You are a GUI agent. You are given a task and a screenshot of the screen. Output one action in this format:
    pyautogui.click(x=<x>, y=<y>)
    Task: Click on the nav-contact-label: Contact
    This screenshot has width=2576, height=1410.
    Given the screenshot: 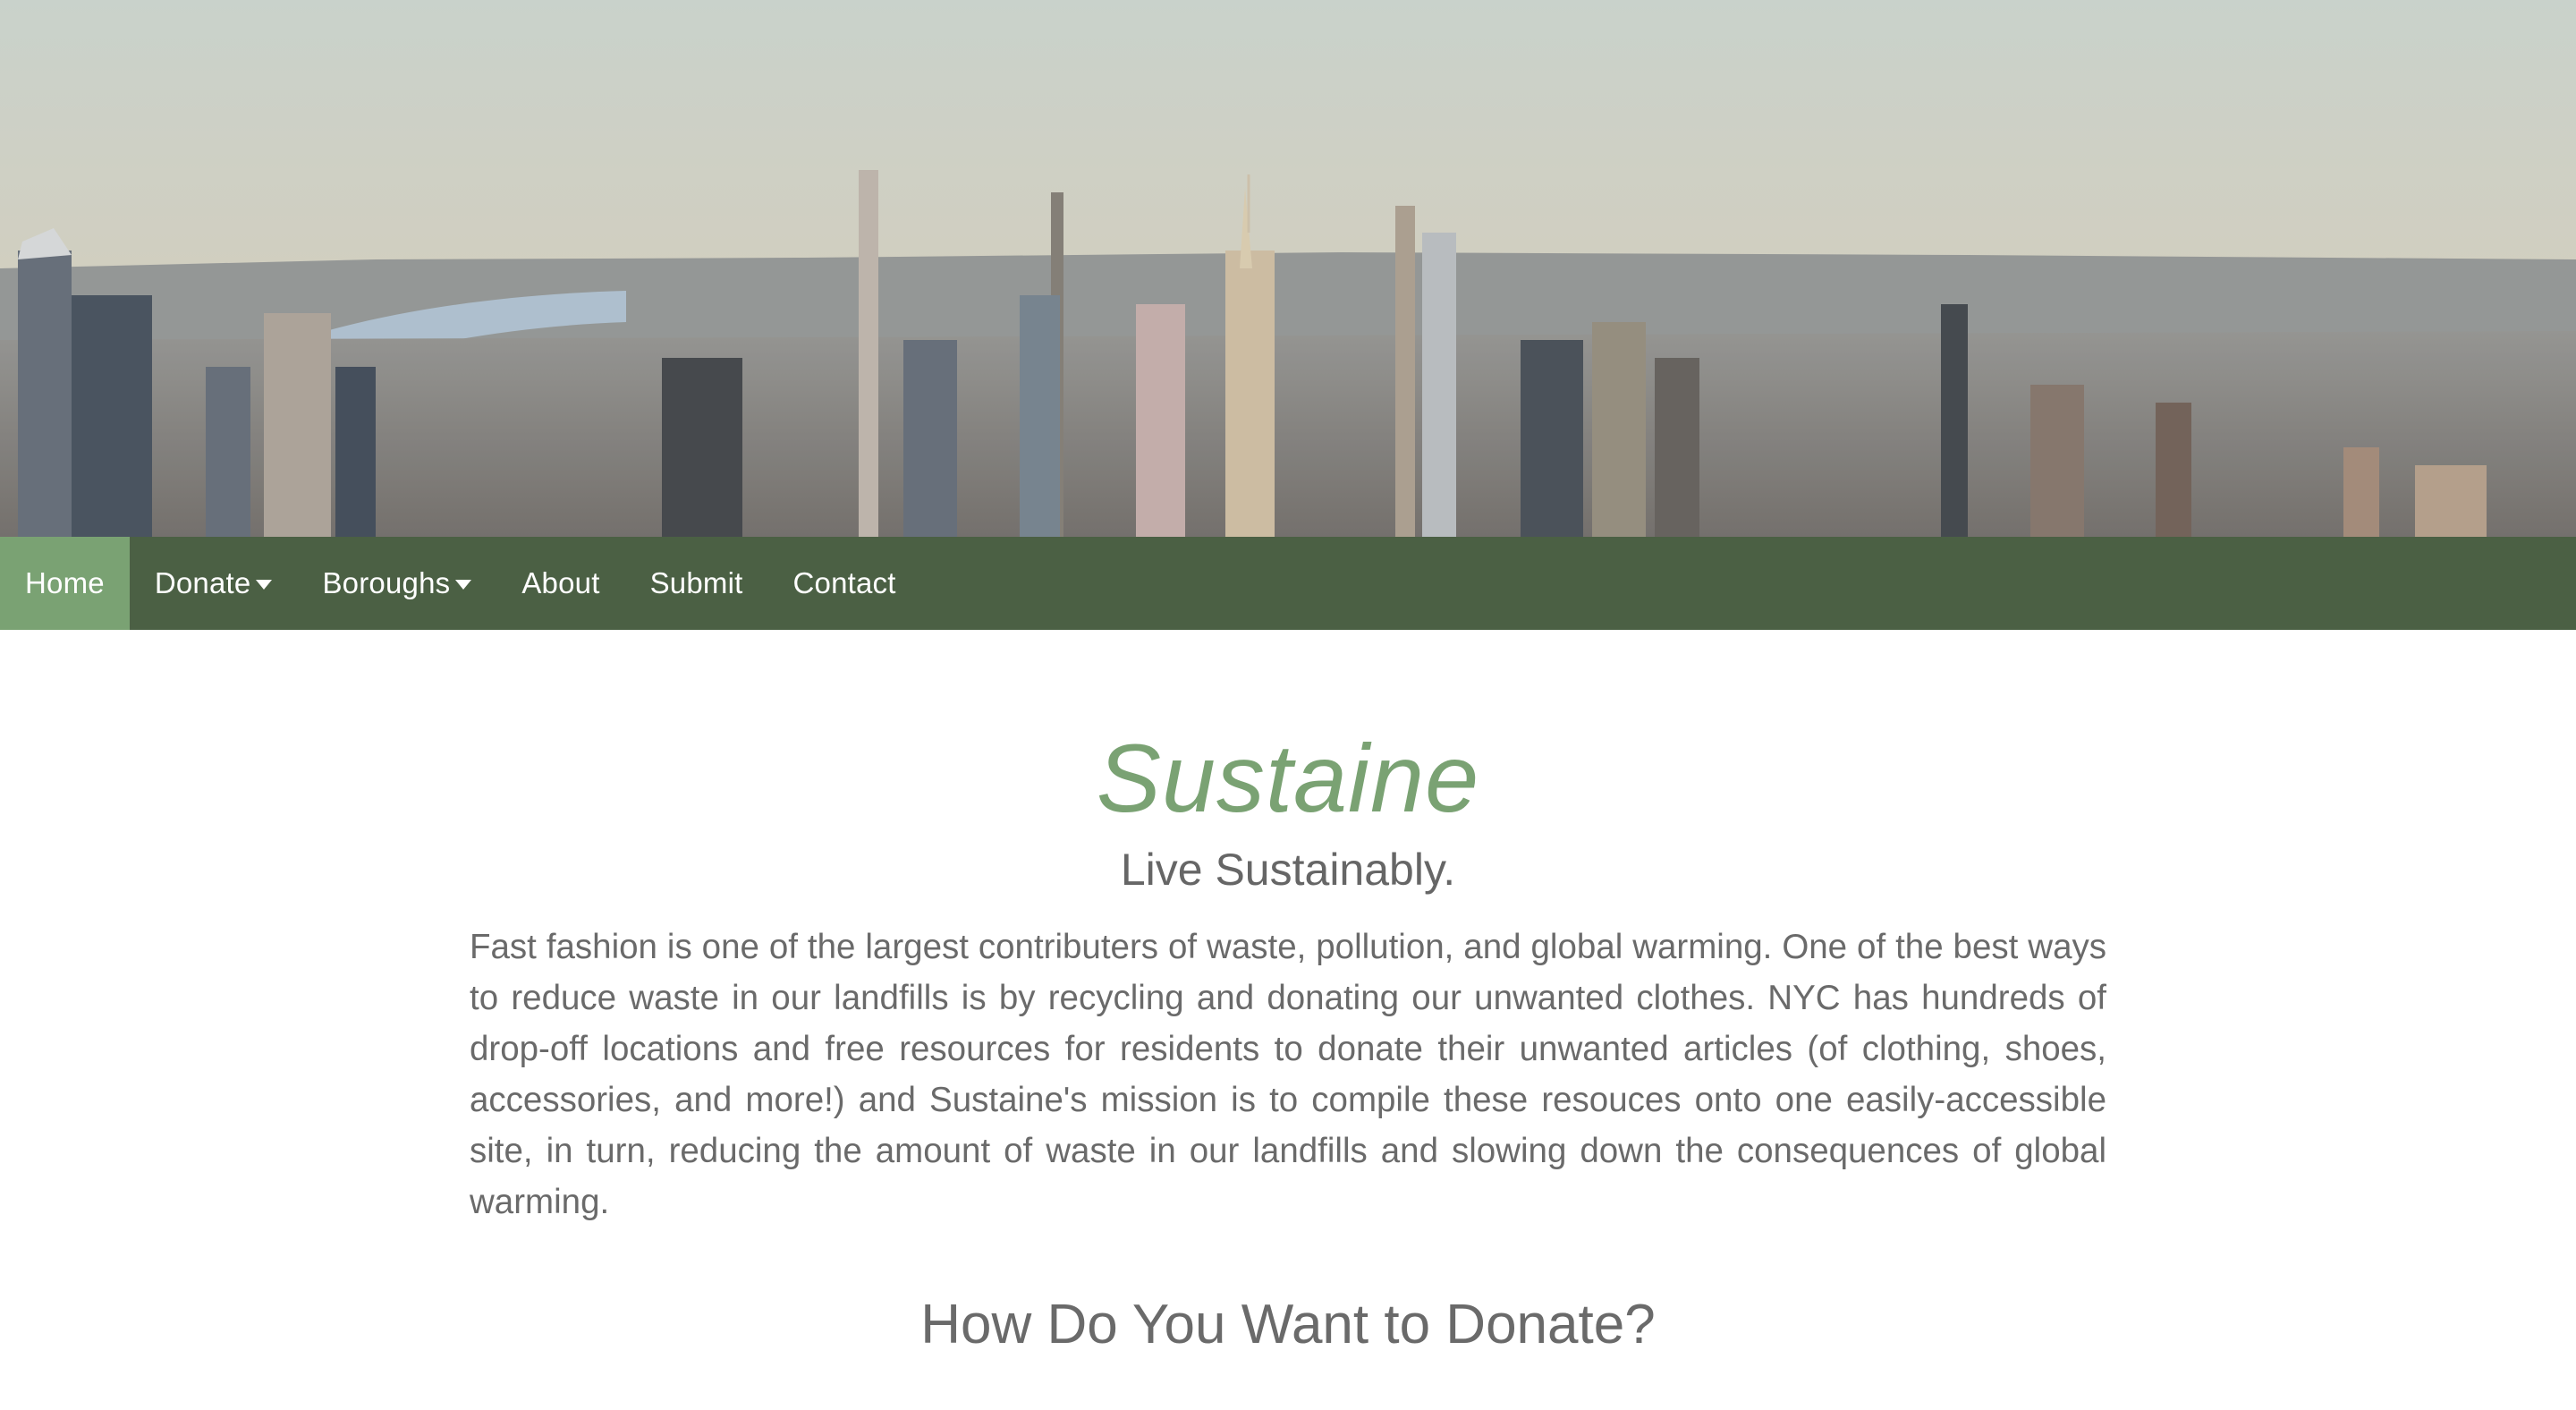 What is the action you would take?
    pyautogui.click(x=844, y=582)
    